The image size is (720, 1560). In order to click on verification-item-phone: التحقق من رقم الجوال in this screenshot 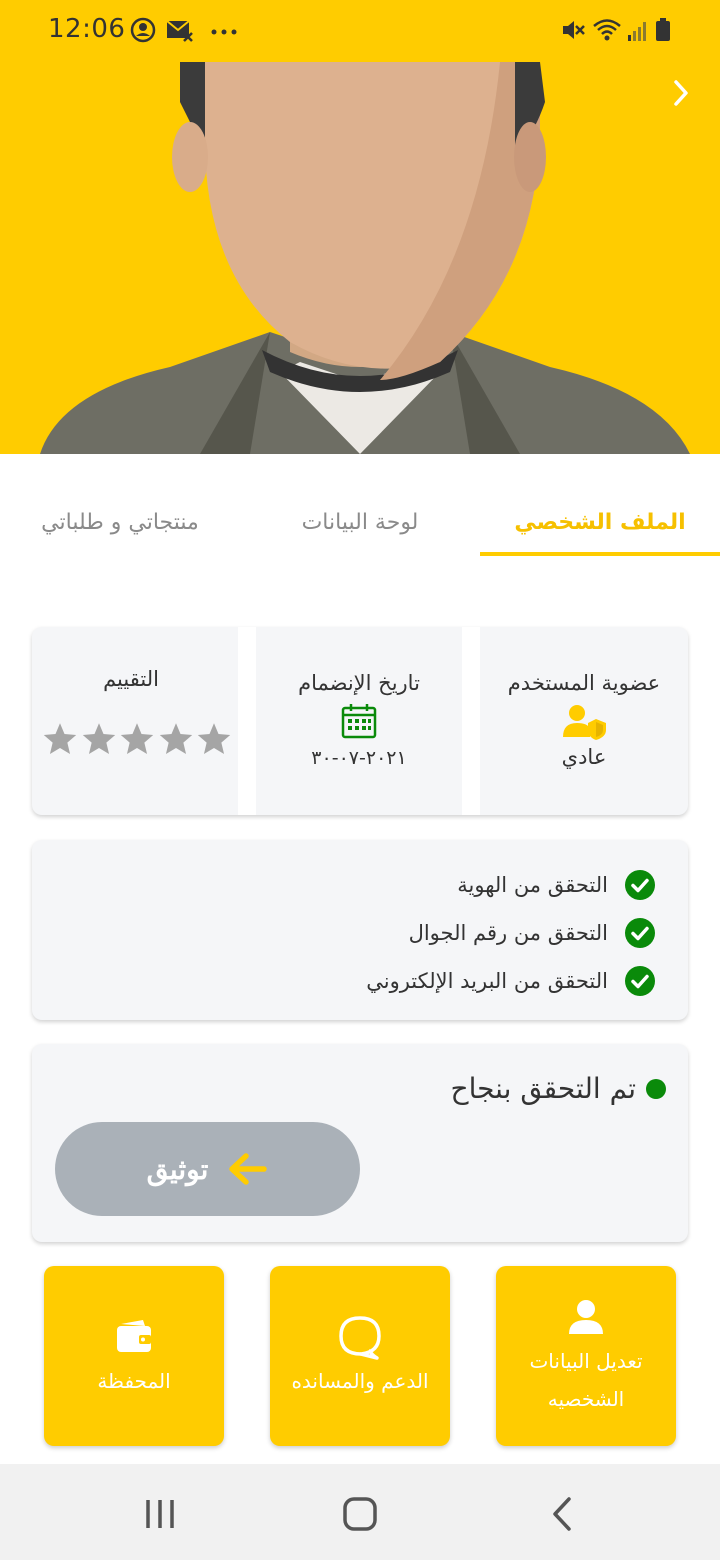, I will do `click(532, 933)`.